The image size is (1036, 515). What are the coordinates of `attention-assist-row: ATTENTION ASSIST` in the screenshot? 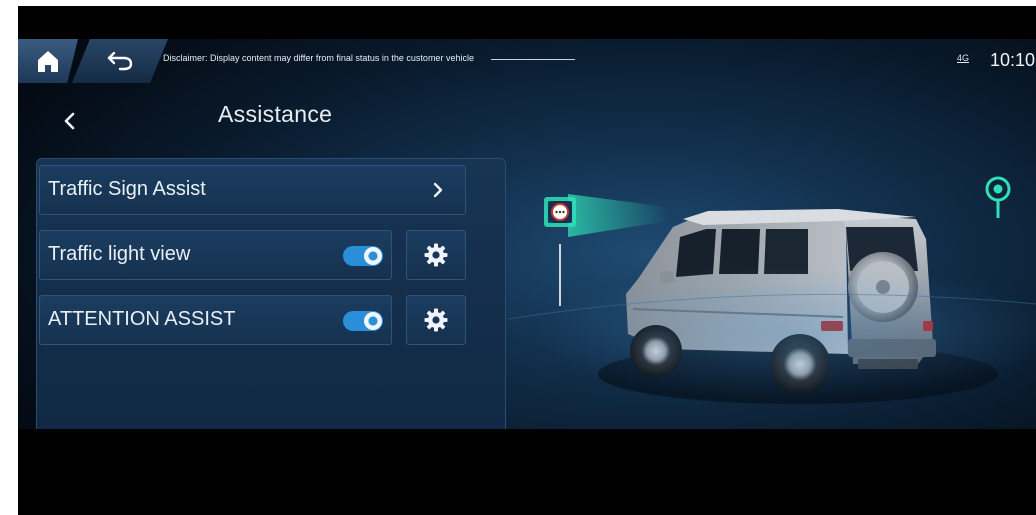 It's located at (215, 320).